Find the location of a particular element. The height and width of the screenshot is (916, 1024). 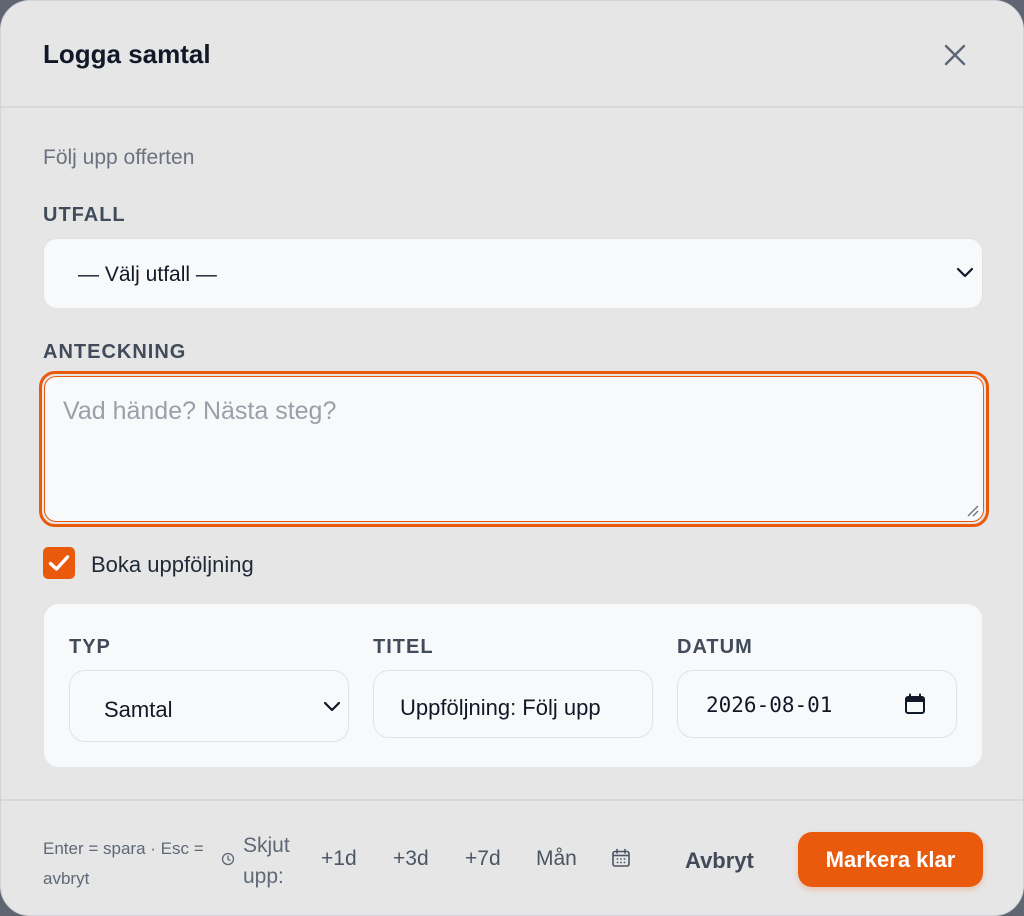

clock-icon is located at coordinates (228, 859).